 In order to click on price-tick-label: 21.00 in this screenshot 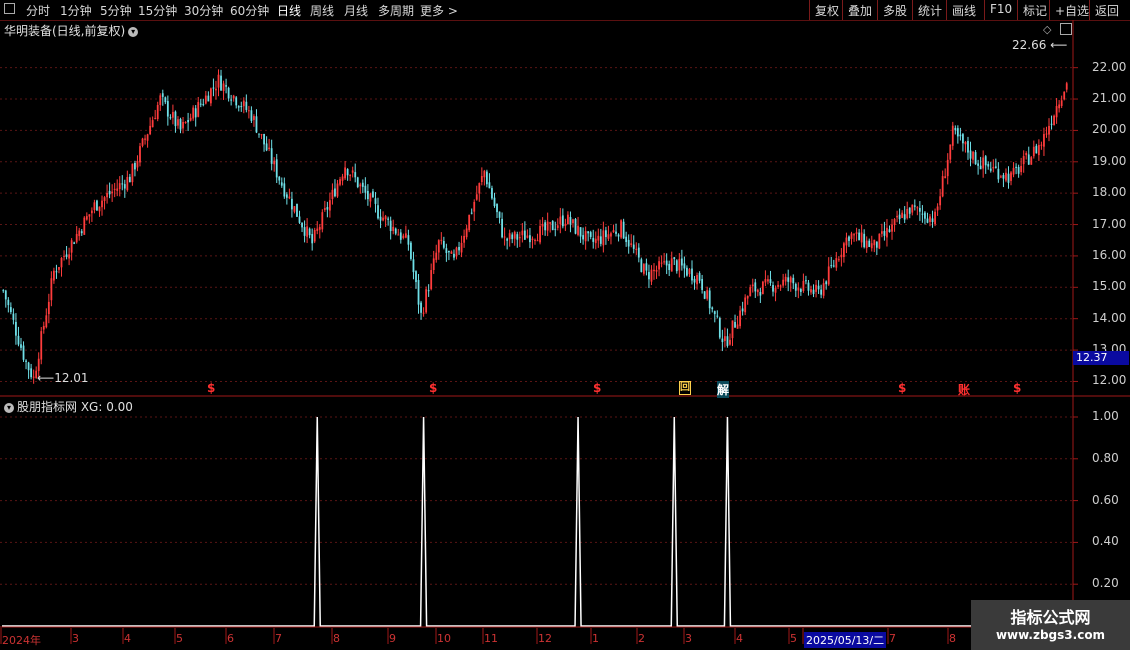, I will do `click(1109, 98)`.